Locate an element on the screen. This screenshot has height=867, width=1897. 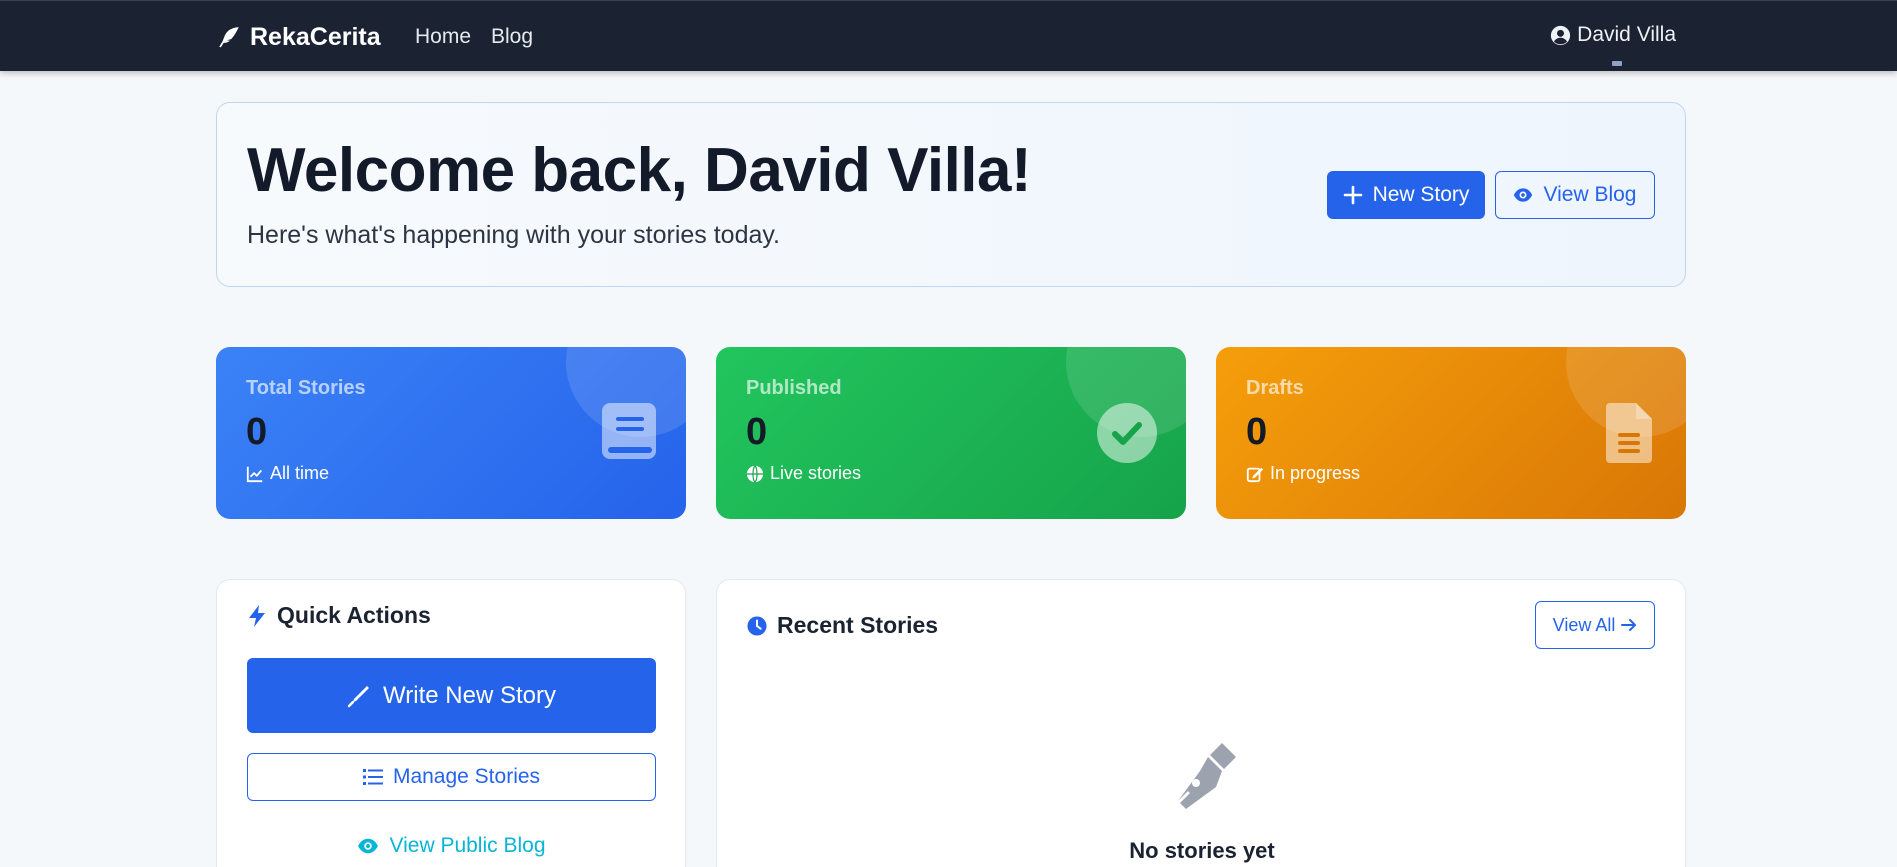
stat-card-published: Published 0 Live stories is located at coordinates (951, 433).